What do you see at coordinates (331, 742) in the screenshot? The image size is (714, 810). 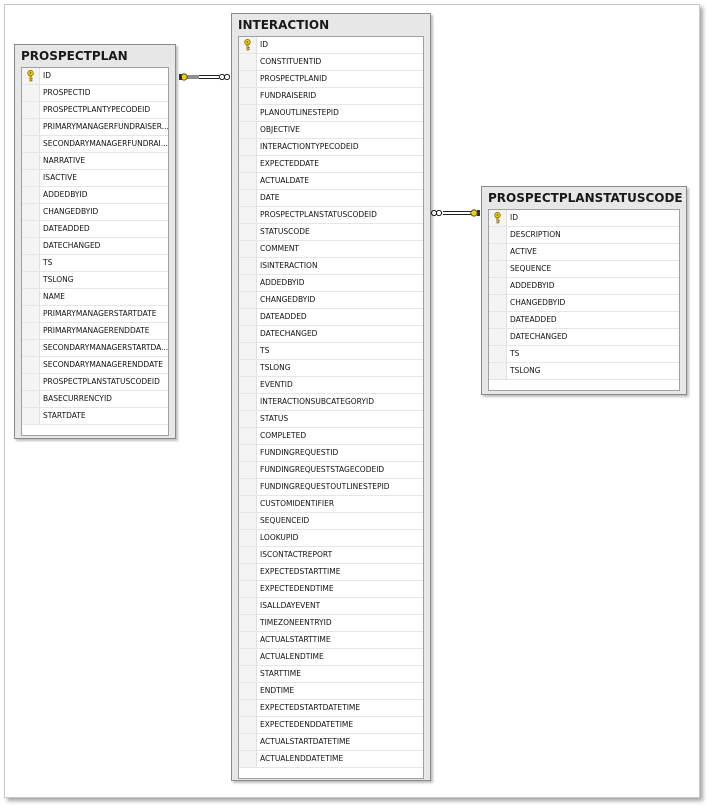 I see `column-row: ACTUALSTARTDATETIME` at bounding box center [331, 742].